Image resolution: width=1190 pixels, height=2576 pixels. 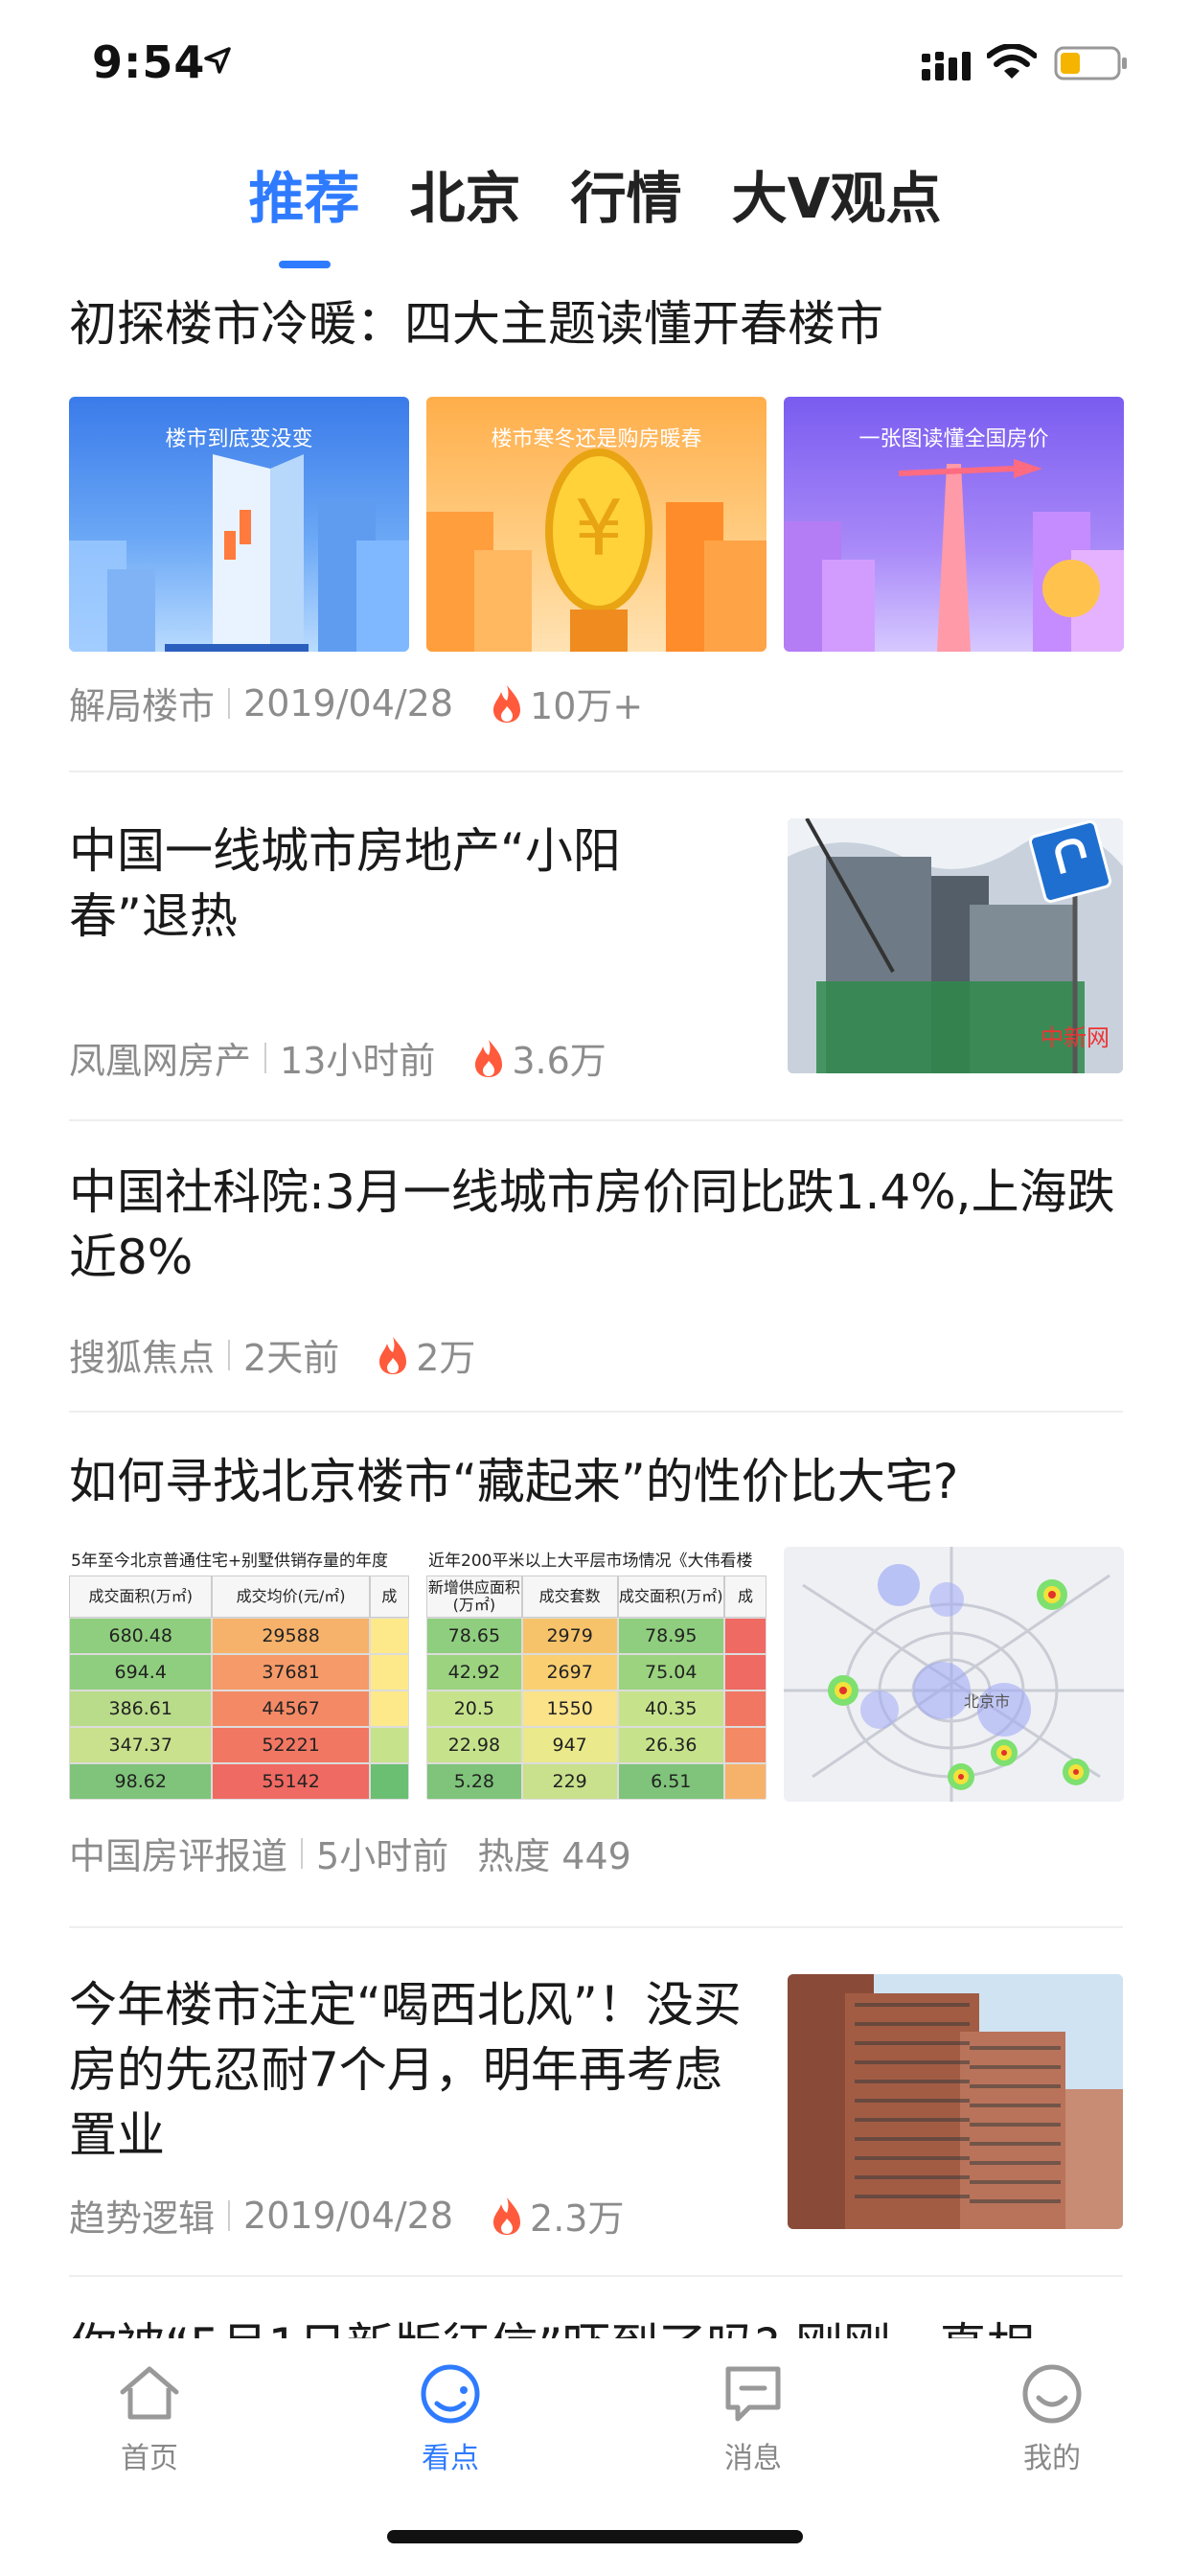 I want to click on news-meta: 趋势逻辑 2019/04/28 2.3万, so click(x=347, y=2215).